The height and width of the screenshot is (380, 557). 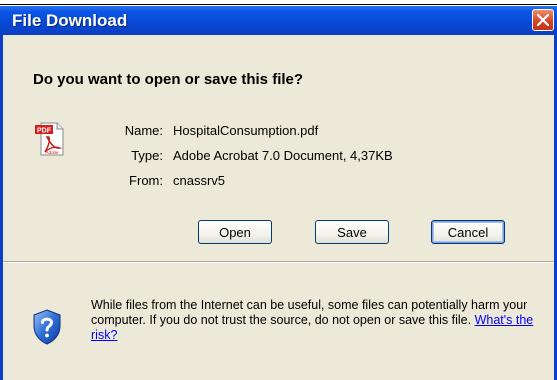 I want to click on close-button, so click(x=543, y=20).